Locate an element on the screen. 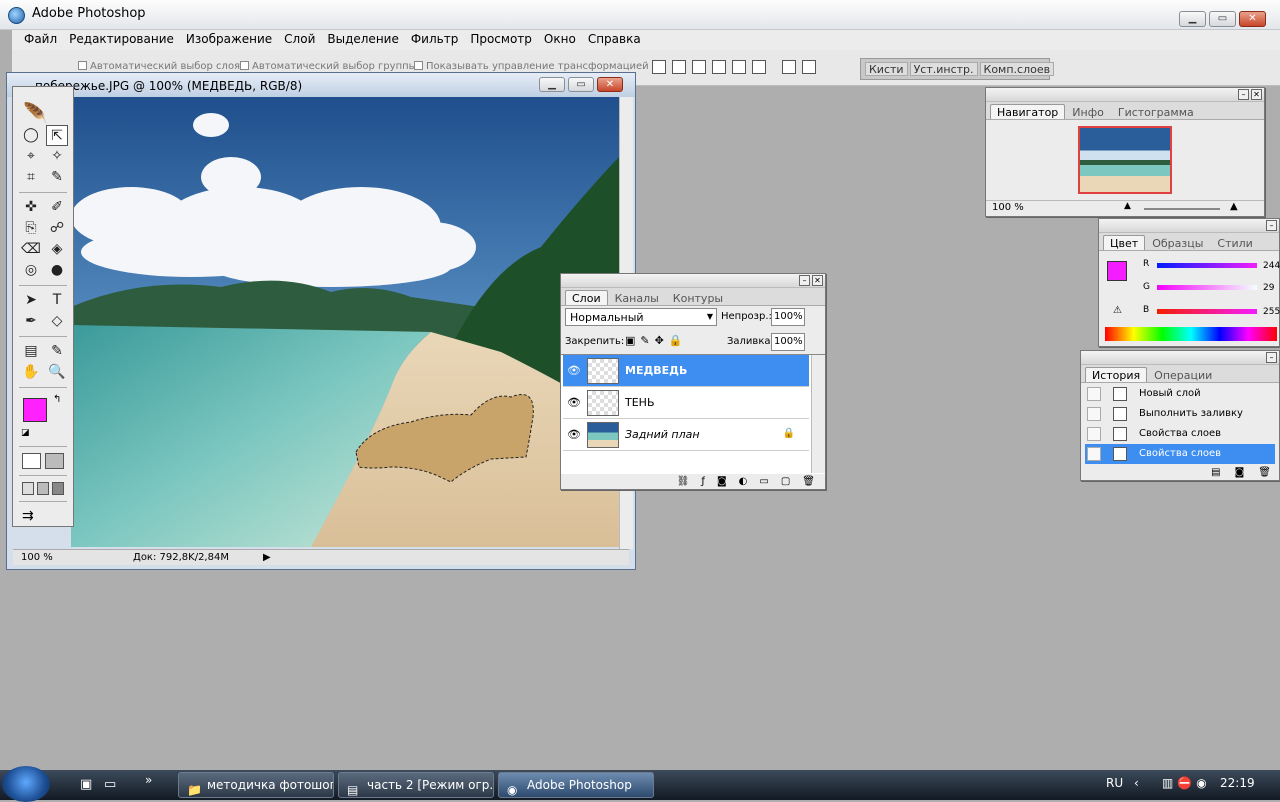 This screenshot has height=802, width=1280. history-brush-icon: ☍ is located at coordinates (57, 228).